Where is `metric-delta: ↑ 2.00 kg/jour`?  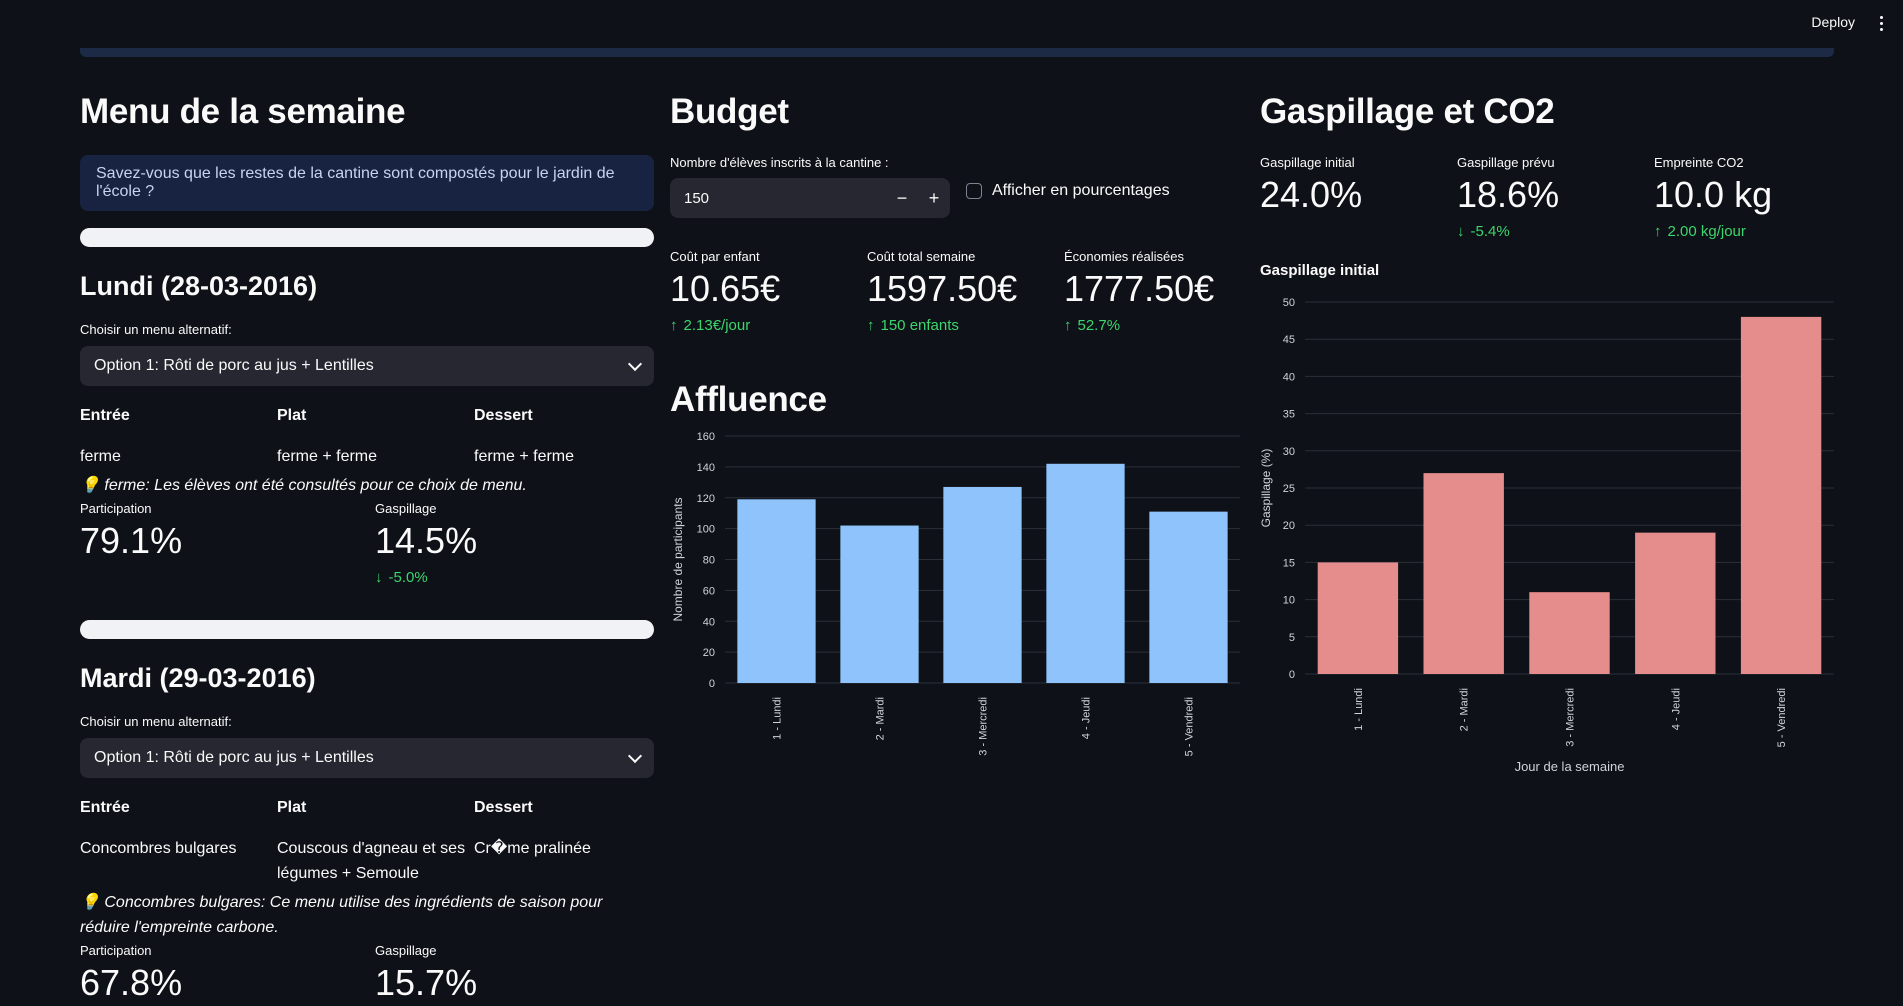
metric-delta: ↑ 2.00 kg/jour is located at coordinates (1744, 232).